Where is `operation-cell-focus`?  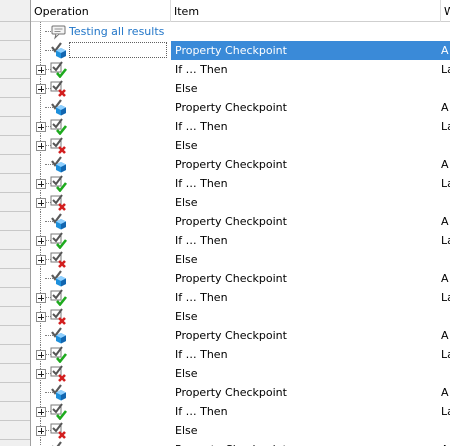
operation-cell-focus is located at coordinates (118, 50).